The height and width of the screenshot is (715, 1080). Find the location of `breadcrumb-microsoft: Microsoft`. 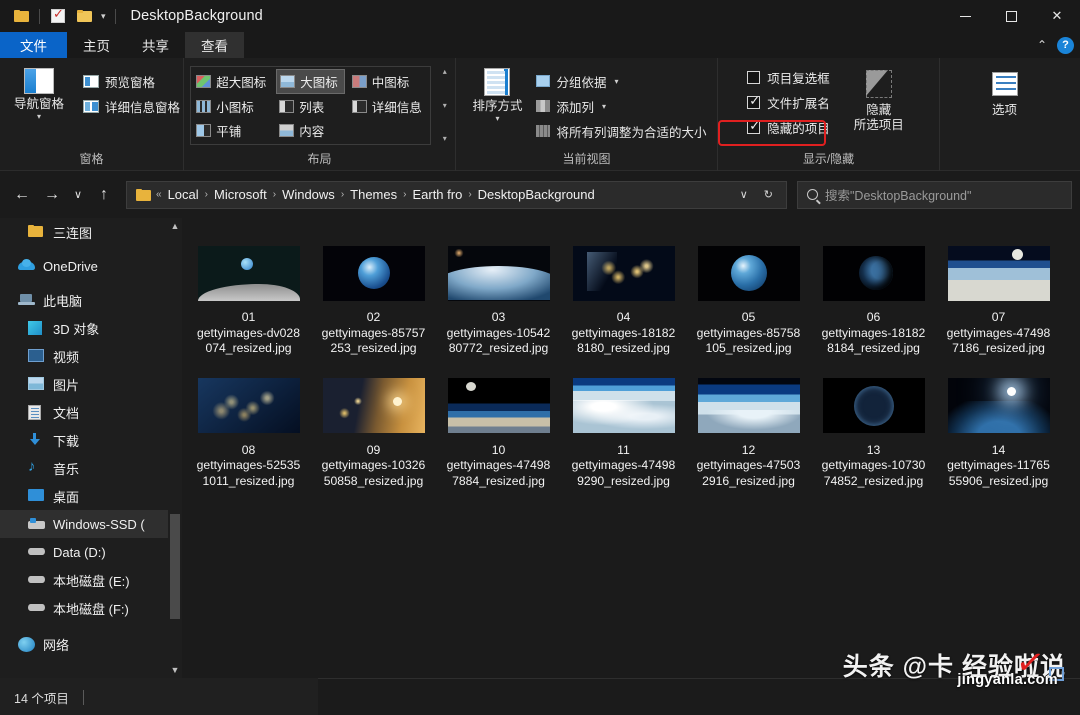

breadcrumb-microsoft: Microsoft is located at coordinates (240, 194).